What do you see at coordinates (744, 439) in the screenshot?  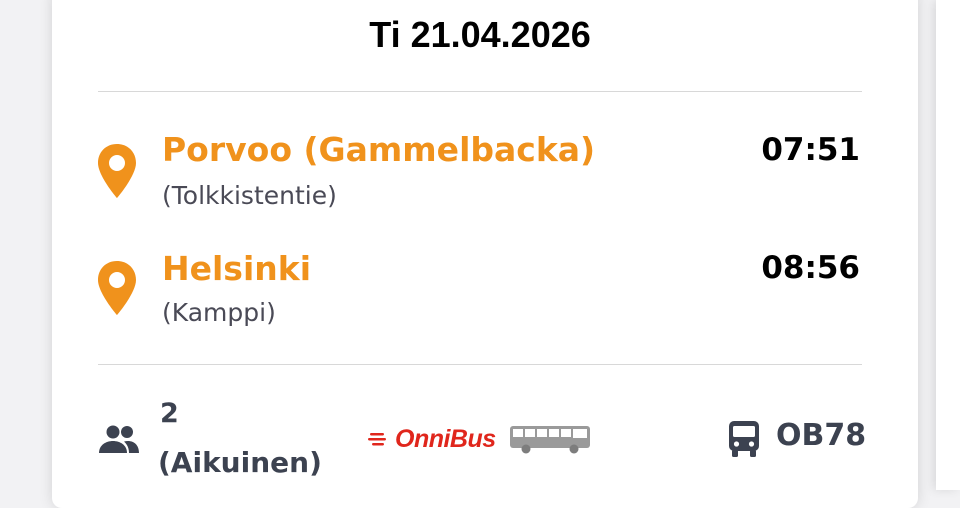 I see `bus-icon` at bounding box center [744, 439].